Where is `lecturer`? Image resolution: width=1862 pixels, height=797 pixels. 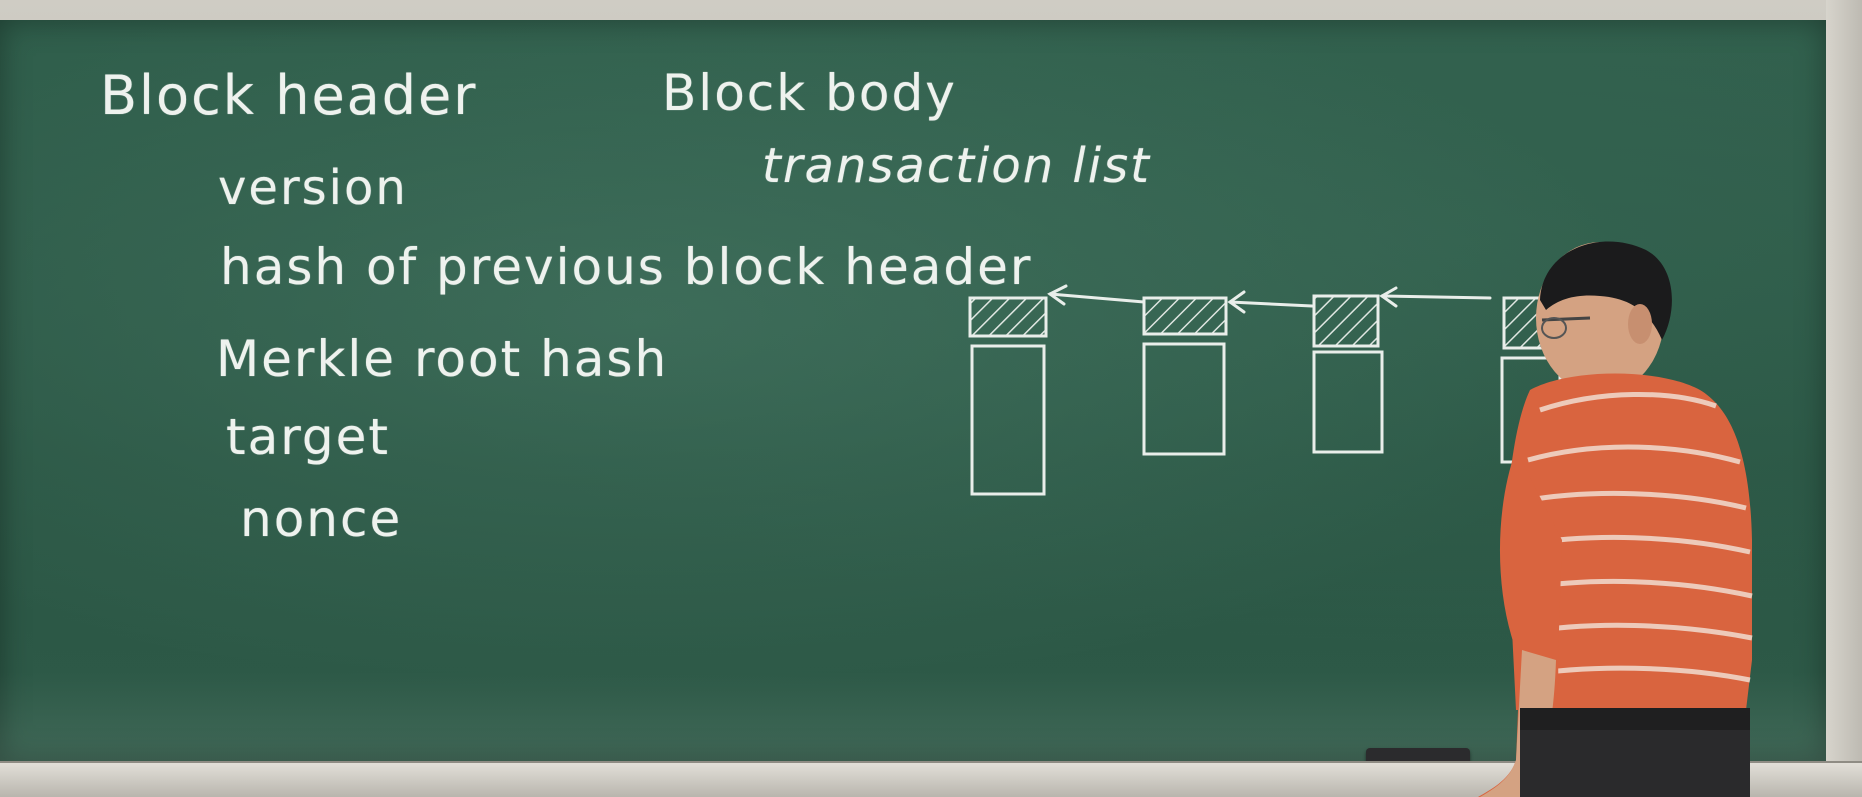 lecturer is located at coordinates (1625, 518).